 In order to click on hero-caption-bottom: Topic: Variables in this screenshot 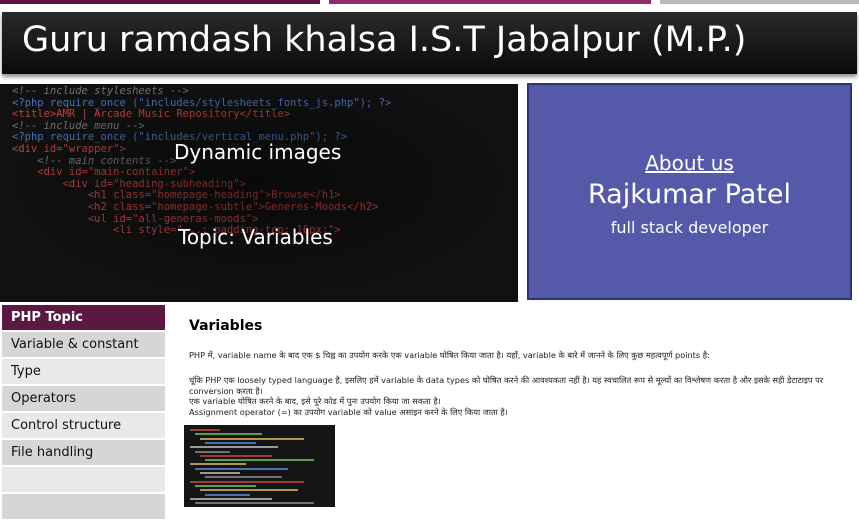, I will do `click(255, 237)`.